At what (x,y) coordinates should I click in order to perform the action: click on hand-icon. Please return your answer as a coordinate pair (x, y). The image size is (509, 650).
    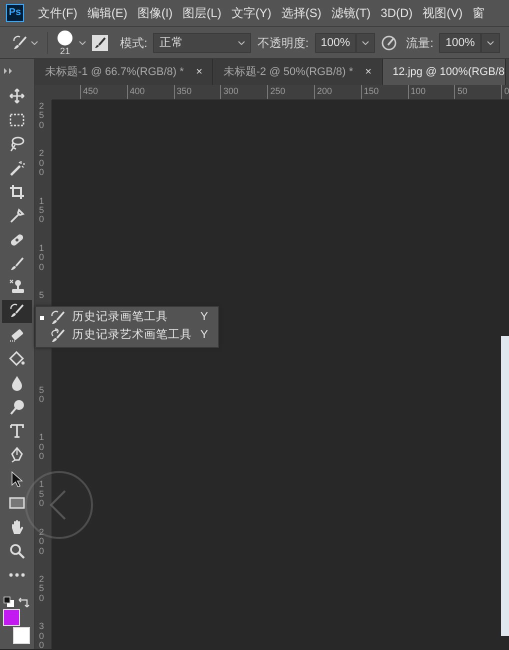
    Looking at the image, I should click on (17, 526).